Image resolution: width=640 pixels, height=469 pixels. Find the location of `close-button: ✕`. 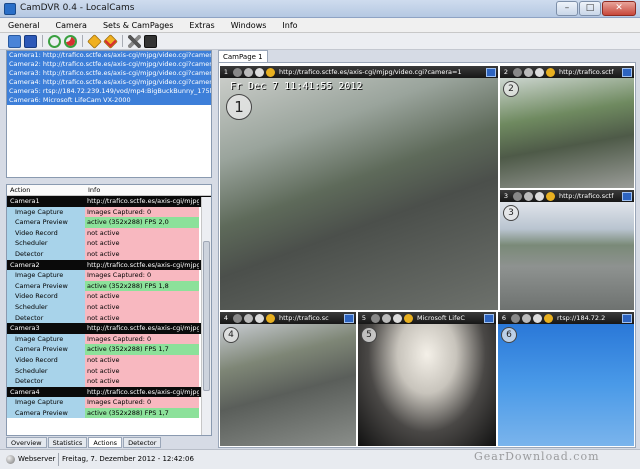

close-button: ✕ is located at coordinates (619, 8).